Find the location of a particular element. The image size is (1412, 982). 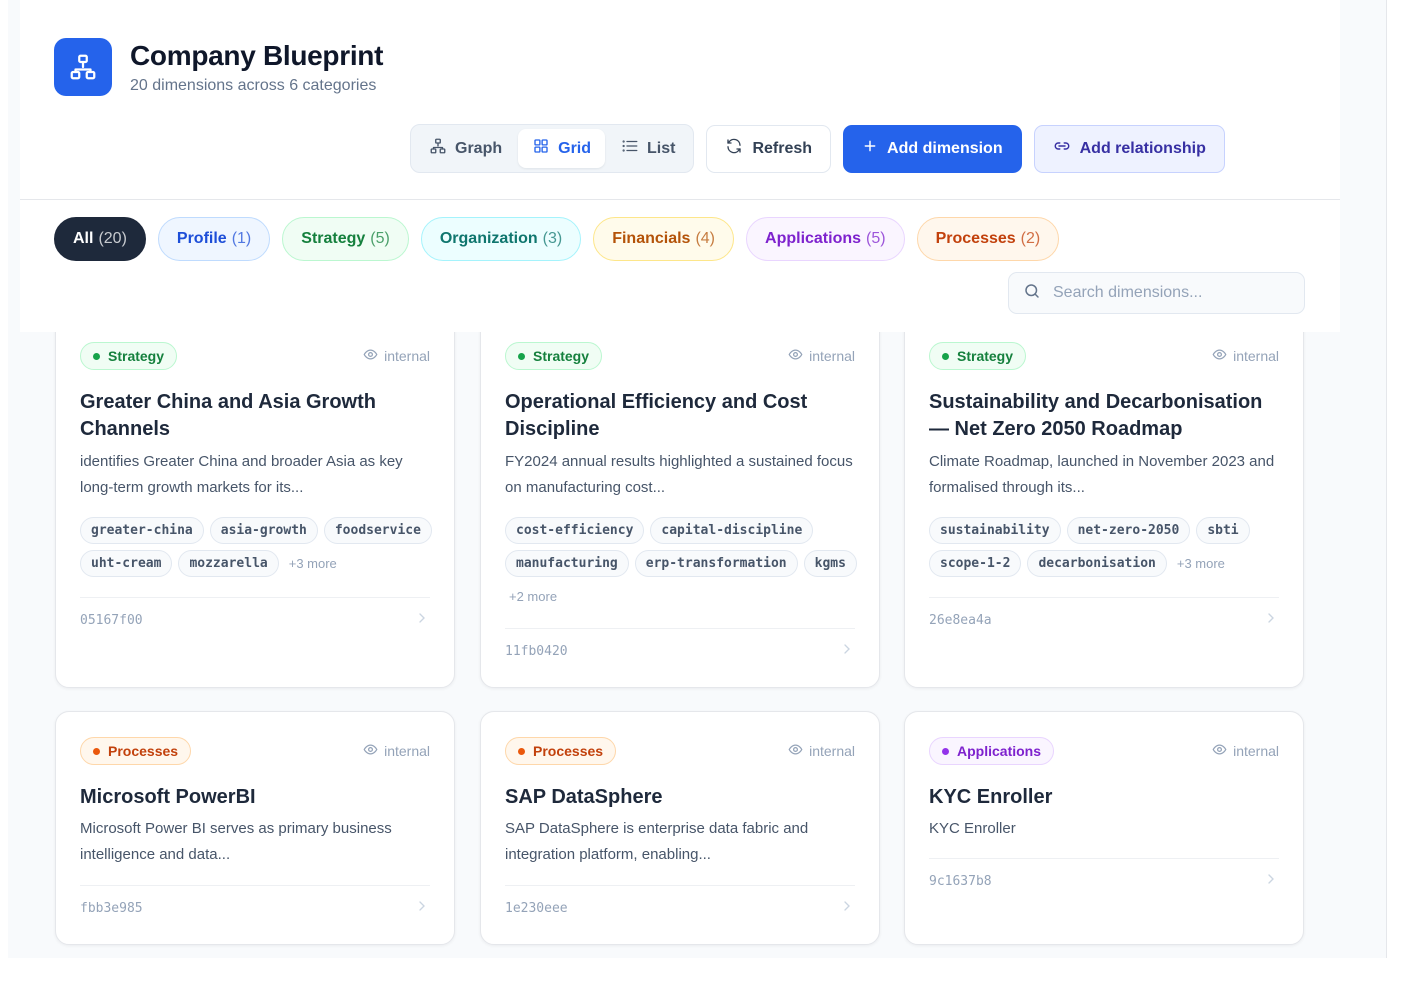

add-dimension-label: Add dimension is located at coordinates (945, 148).